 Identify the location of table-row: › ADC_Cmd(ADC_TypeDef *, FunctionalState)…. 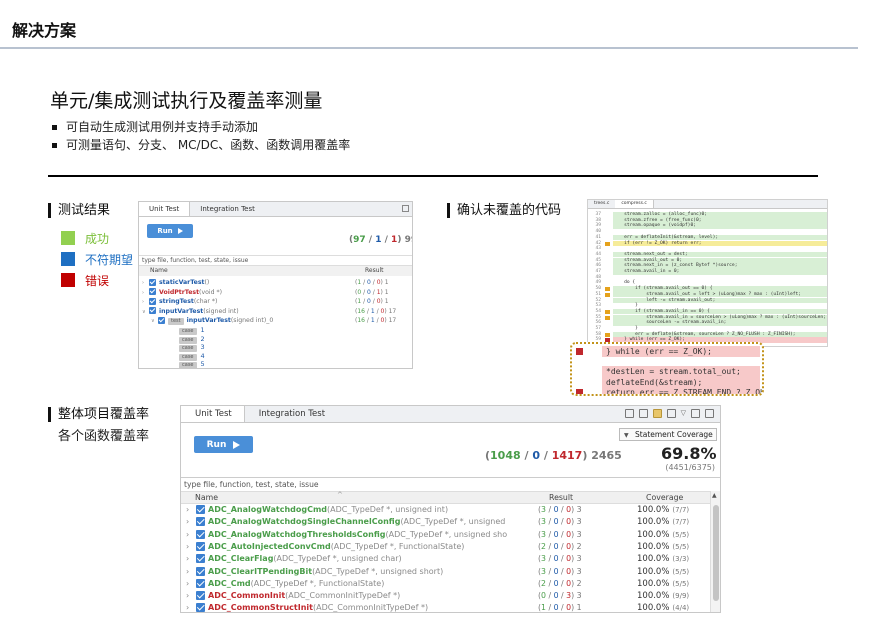
(446, 584).